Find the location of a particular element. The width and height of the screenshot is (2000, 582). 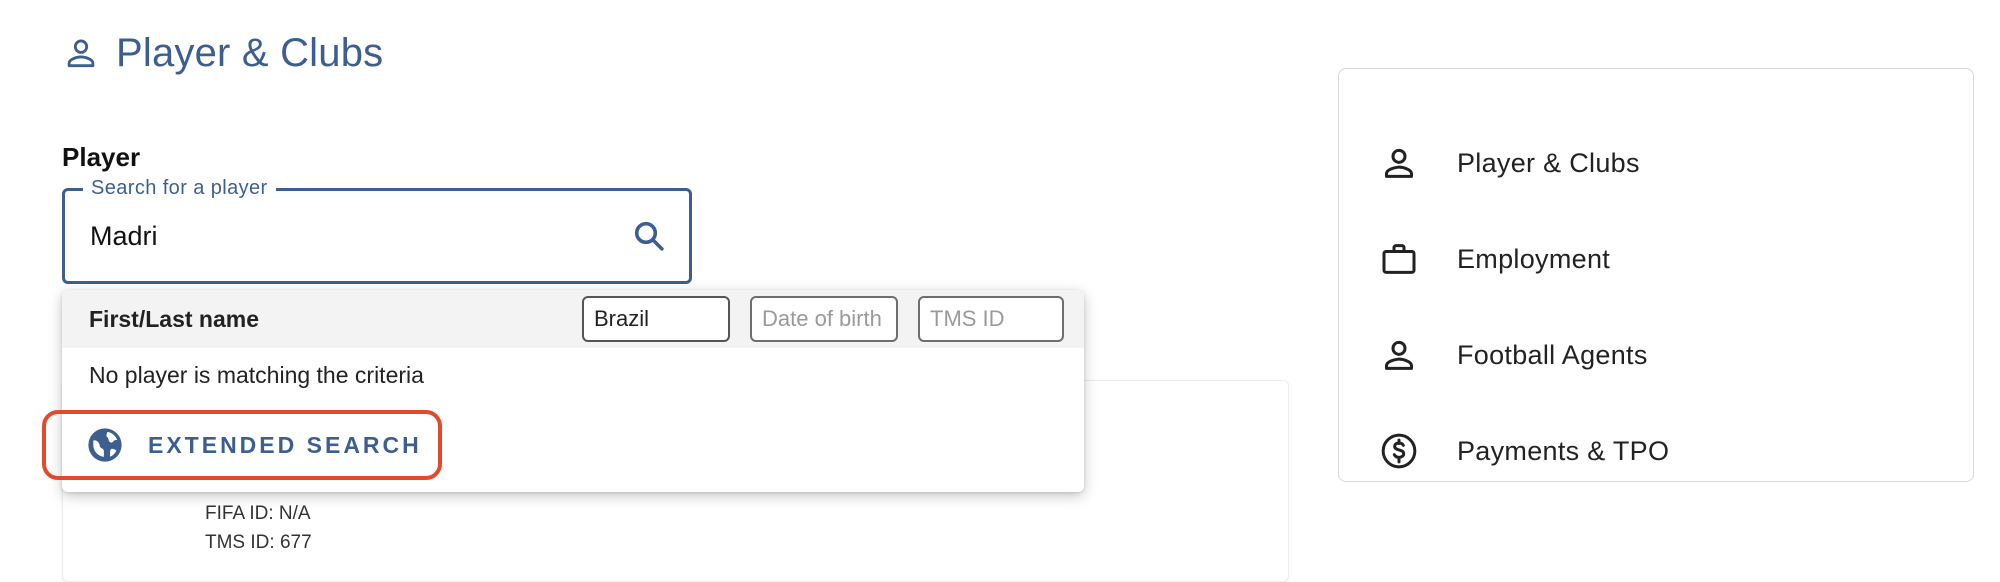

extended-search-button: EXTENDED SEARCH is located at coordinates (242, 445).